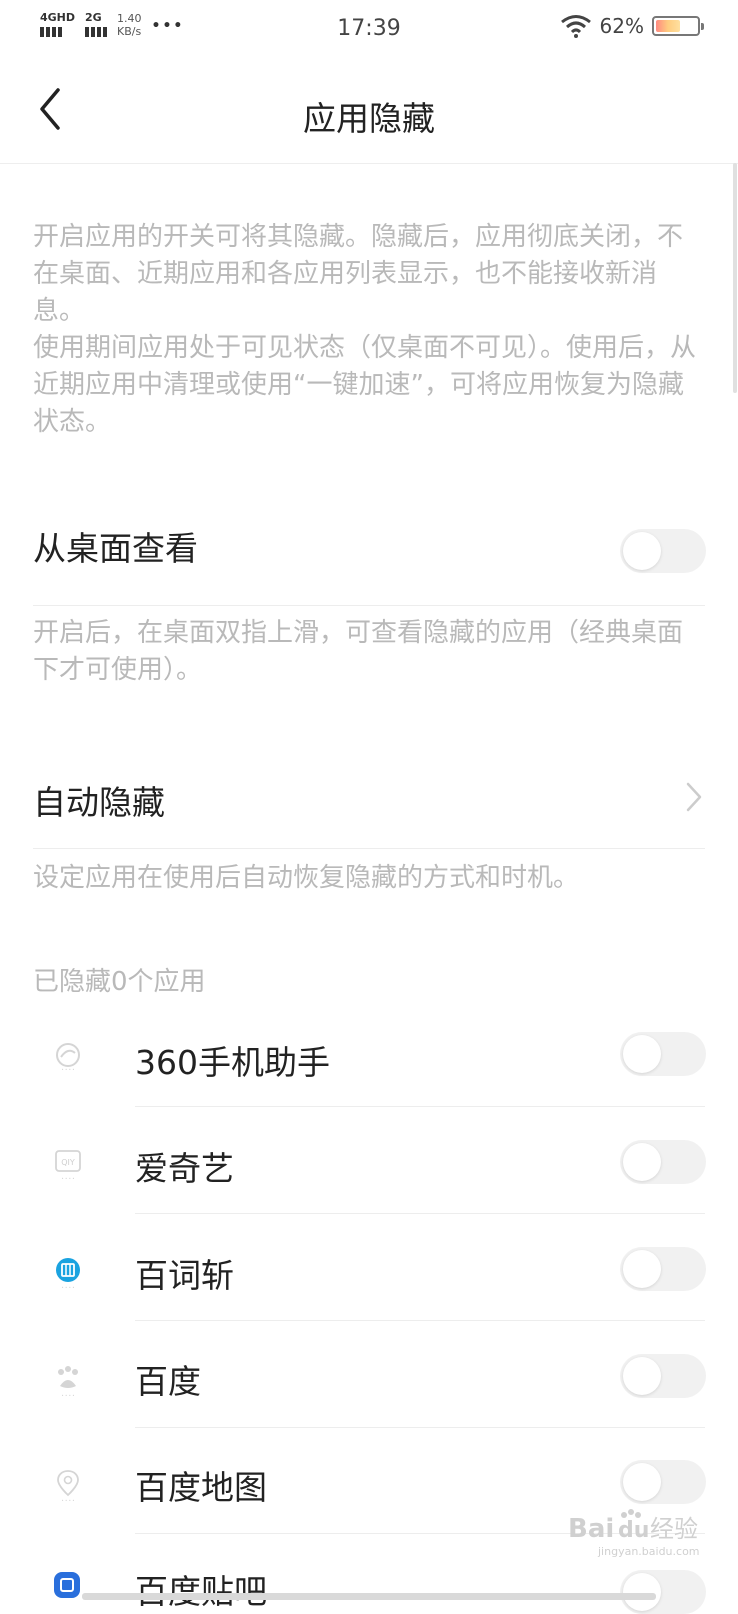 The width and height of the screenshot is (738, 1614). What do you see at coordinates (201, 1591) in the screenshot?
I see `app-name: 百度贴吧` at bounding box center [201, 1591].